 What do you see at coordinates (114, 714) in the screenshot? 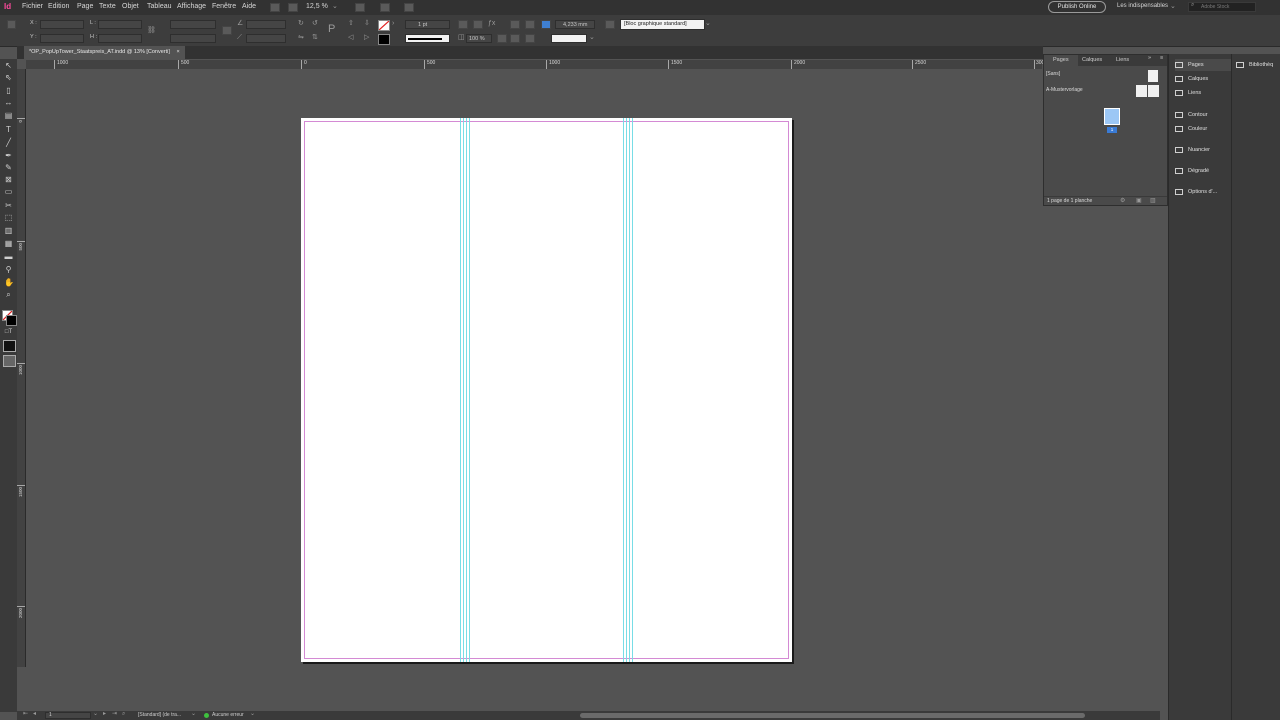
I see `last-page-icon: ⇥` at bounding box center [114, 714].